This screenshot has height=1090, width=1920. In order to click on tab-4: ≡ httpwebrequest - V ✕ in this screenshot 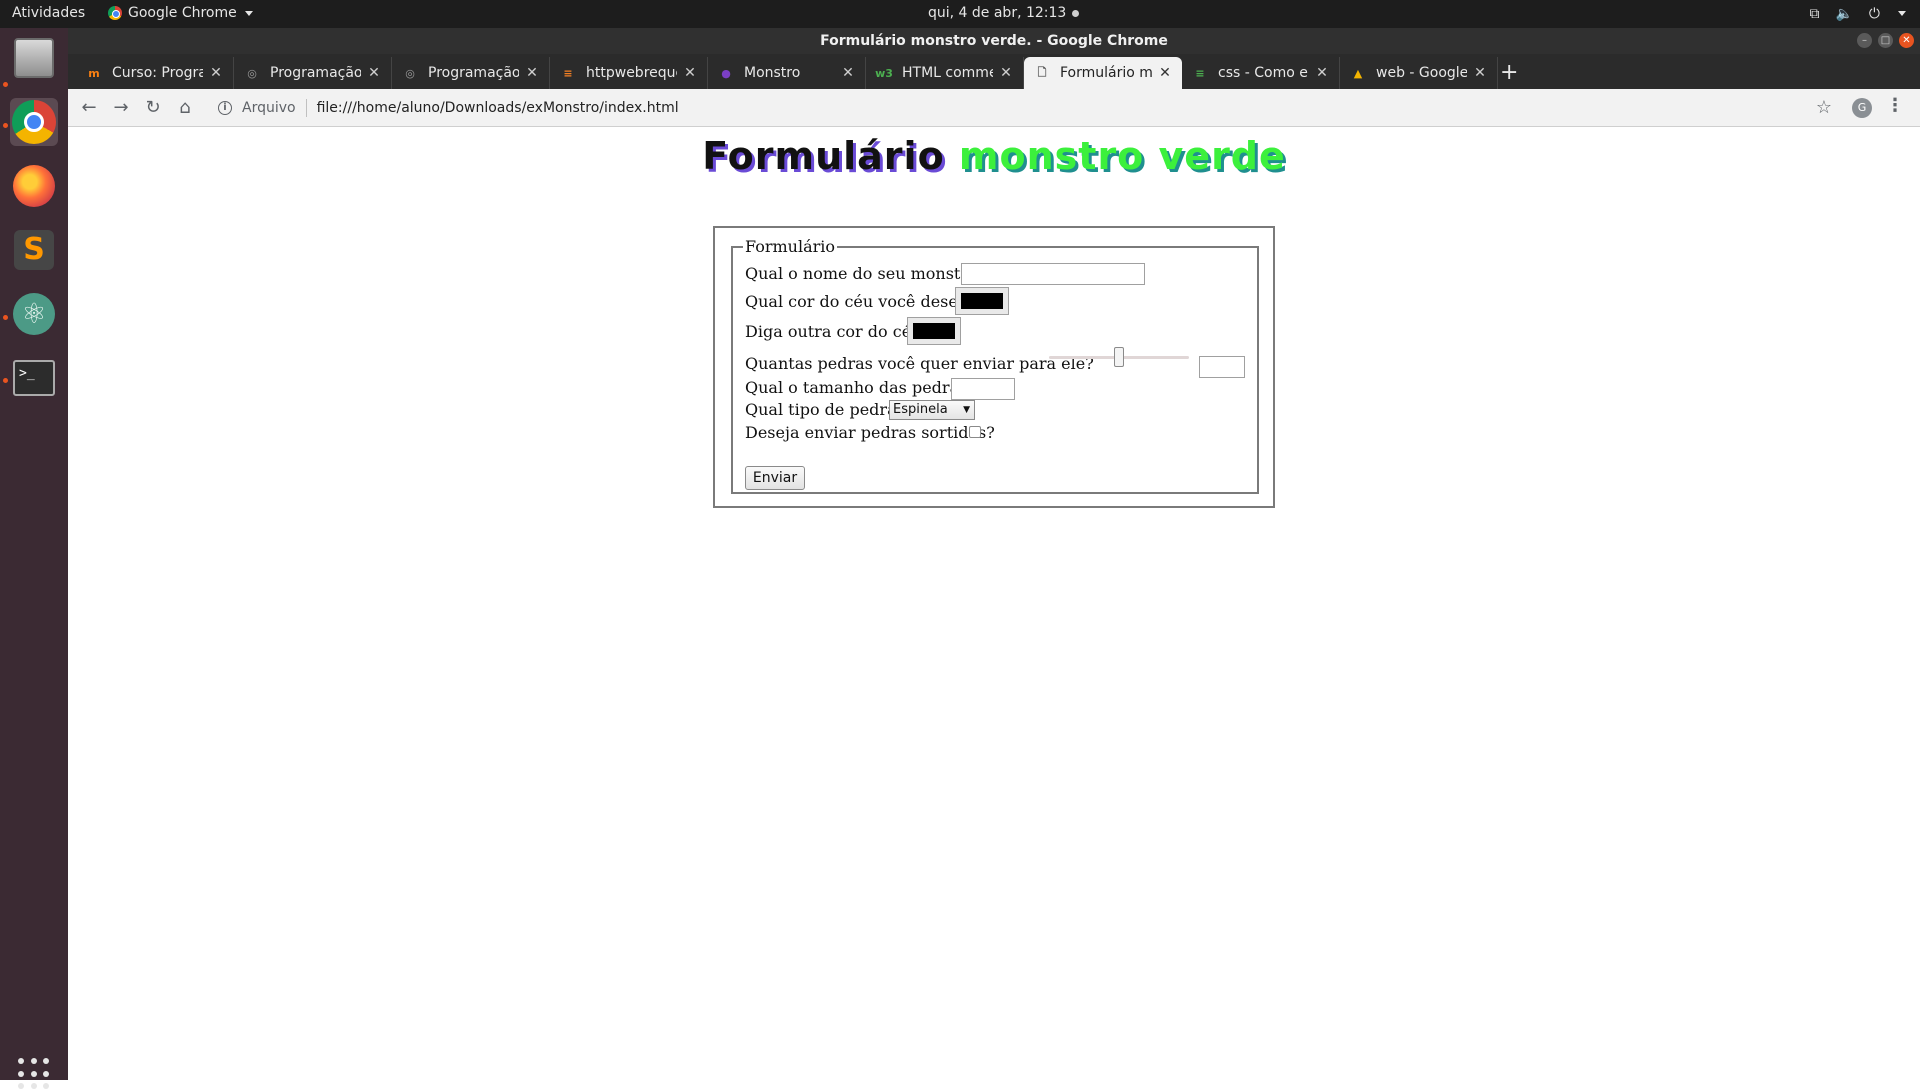, I will do `click(629, 73)`.